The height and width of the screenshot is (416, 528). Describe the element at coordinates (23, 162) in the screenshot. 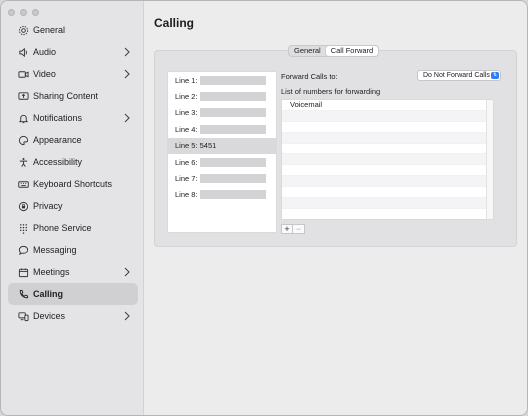

I see `accessibility-icon` at that location.